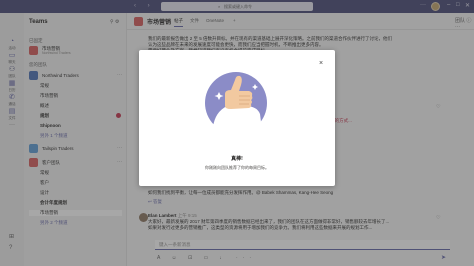  Describe the element at coordinates (321, 63) in the screenshot. I see `close-icon: ×` at that location.